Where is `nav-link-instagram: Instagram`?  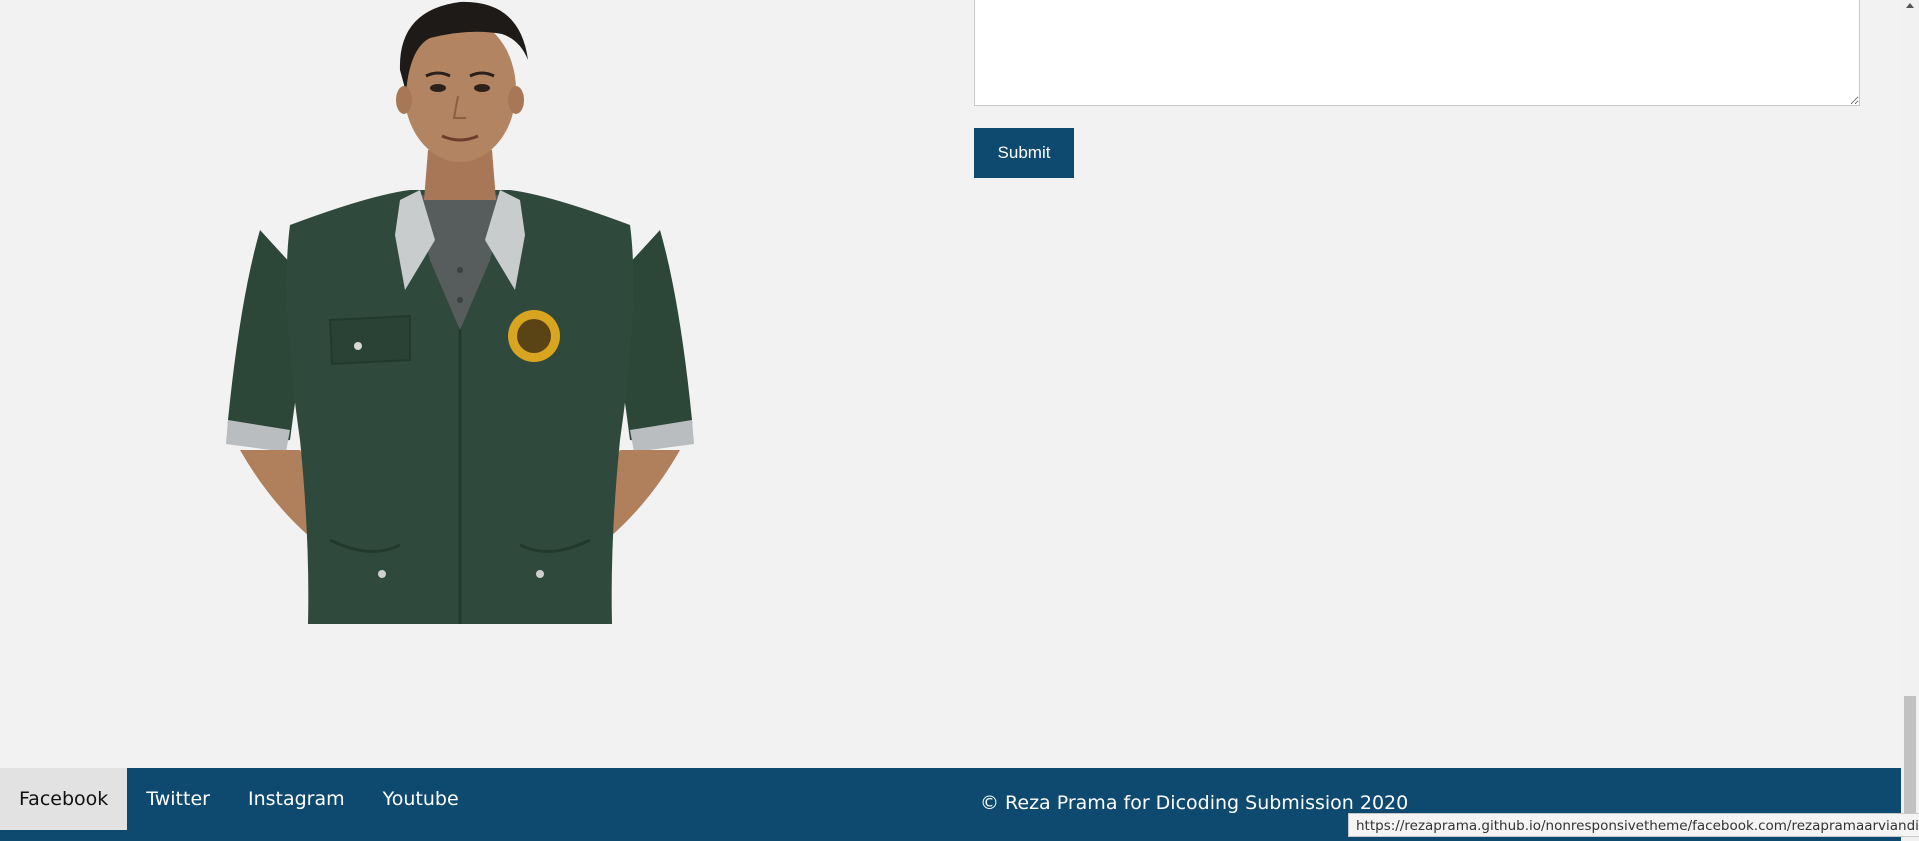
nav-link-instagram: Instagram is located at coordinates (296, 799).